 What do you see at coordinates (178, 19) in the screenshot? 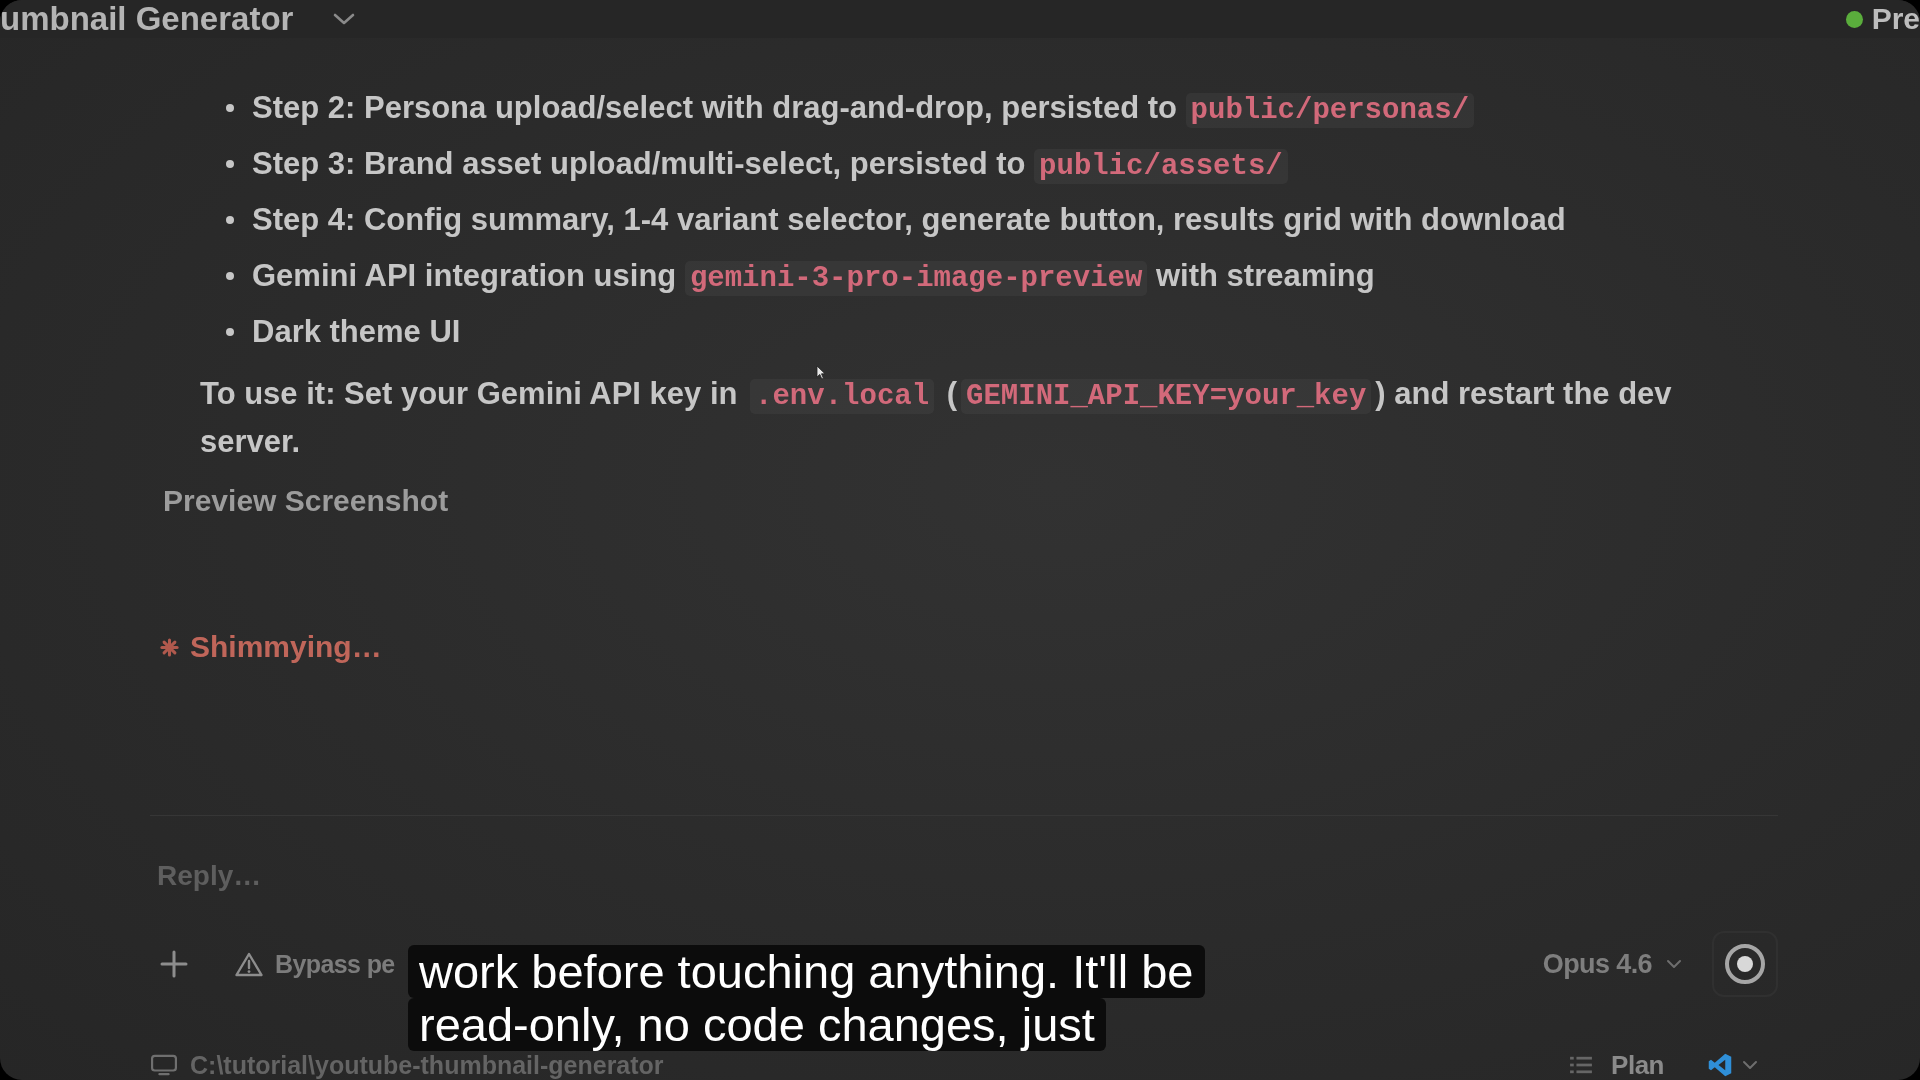
I see `project-menu-button: umbnail Generator` at bounding box center [178, 19].